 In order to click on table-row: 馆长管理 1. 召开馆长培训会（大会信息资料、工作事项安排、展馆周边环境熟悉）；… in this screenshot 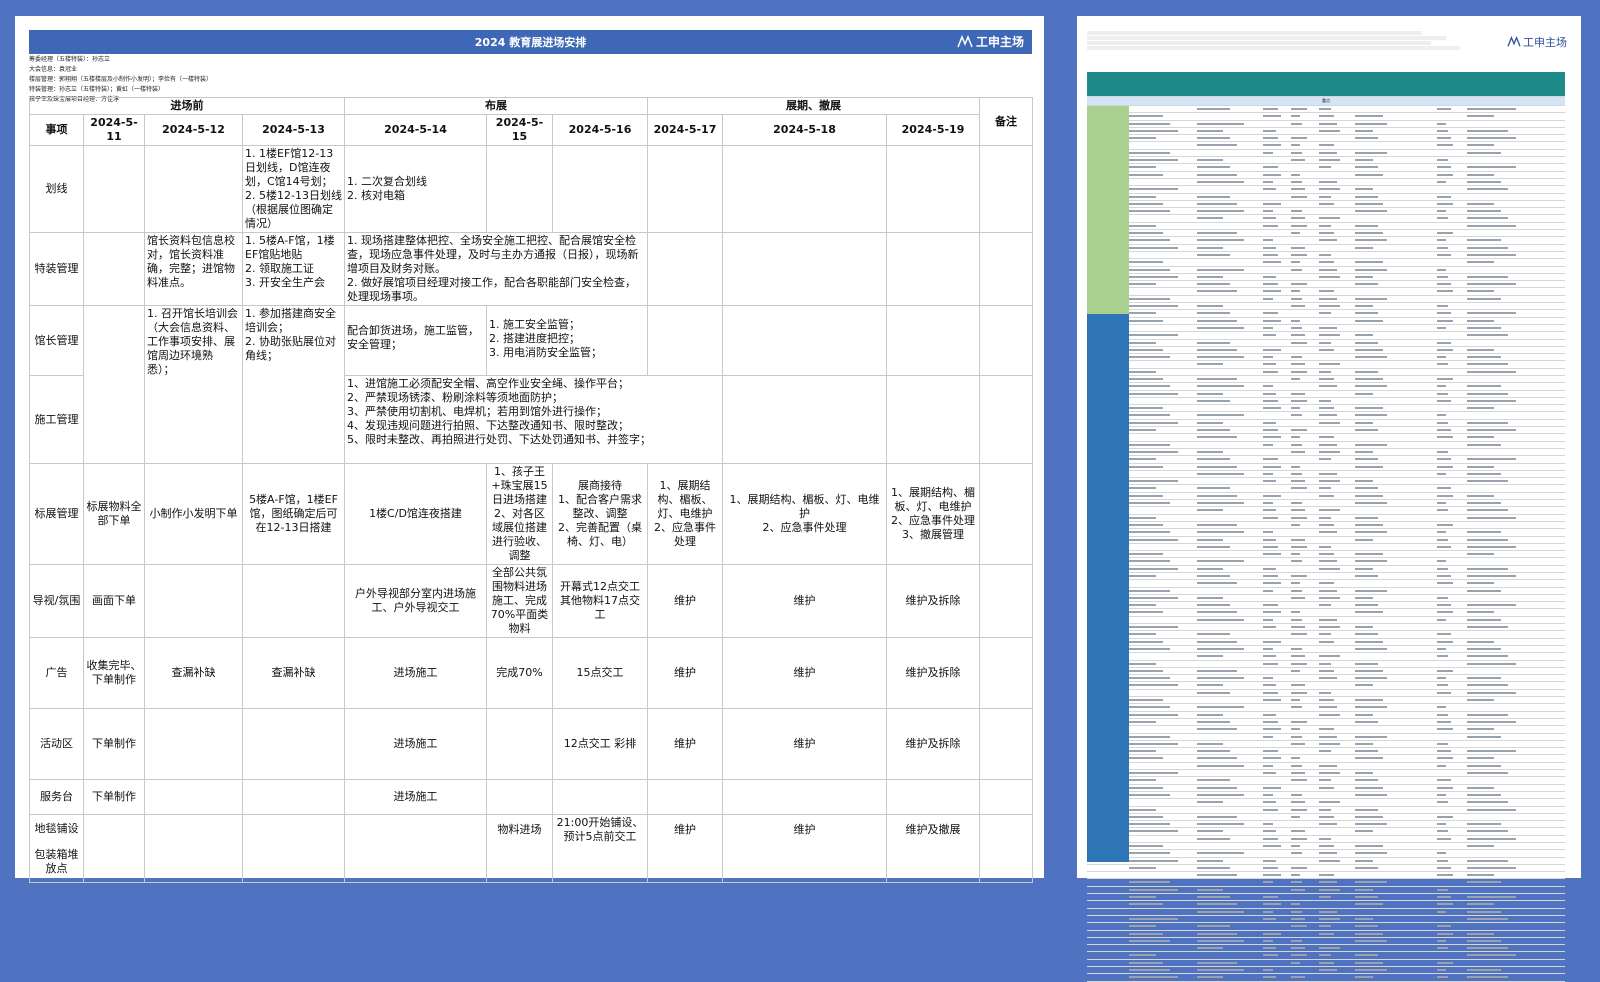, I will do `click(531, 384)`.